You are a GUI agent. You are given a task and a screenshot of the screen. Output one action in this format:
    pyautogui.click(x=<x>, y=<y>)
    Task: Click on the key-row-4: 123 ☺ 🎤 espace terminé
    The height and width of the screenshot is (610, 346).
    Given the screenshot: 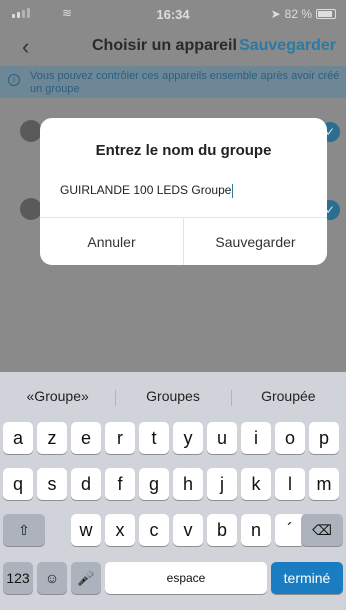 What is the action you would take?
    pyautogui.click(x=173, y=579)
    